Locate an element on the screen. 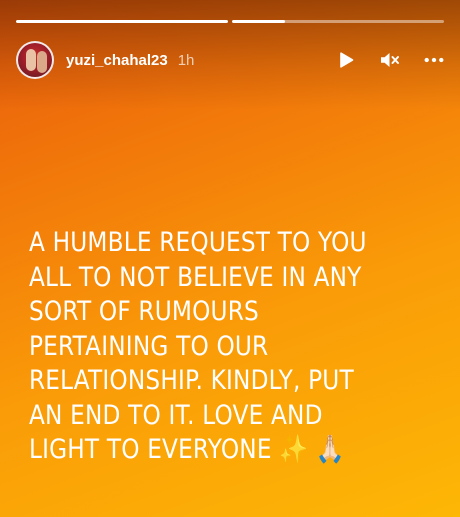 This screenshot has width=460, height=517. more-options-button is located at coordinates (434, 60).